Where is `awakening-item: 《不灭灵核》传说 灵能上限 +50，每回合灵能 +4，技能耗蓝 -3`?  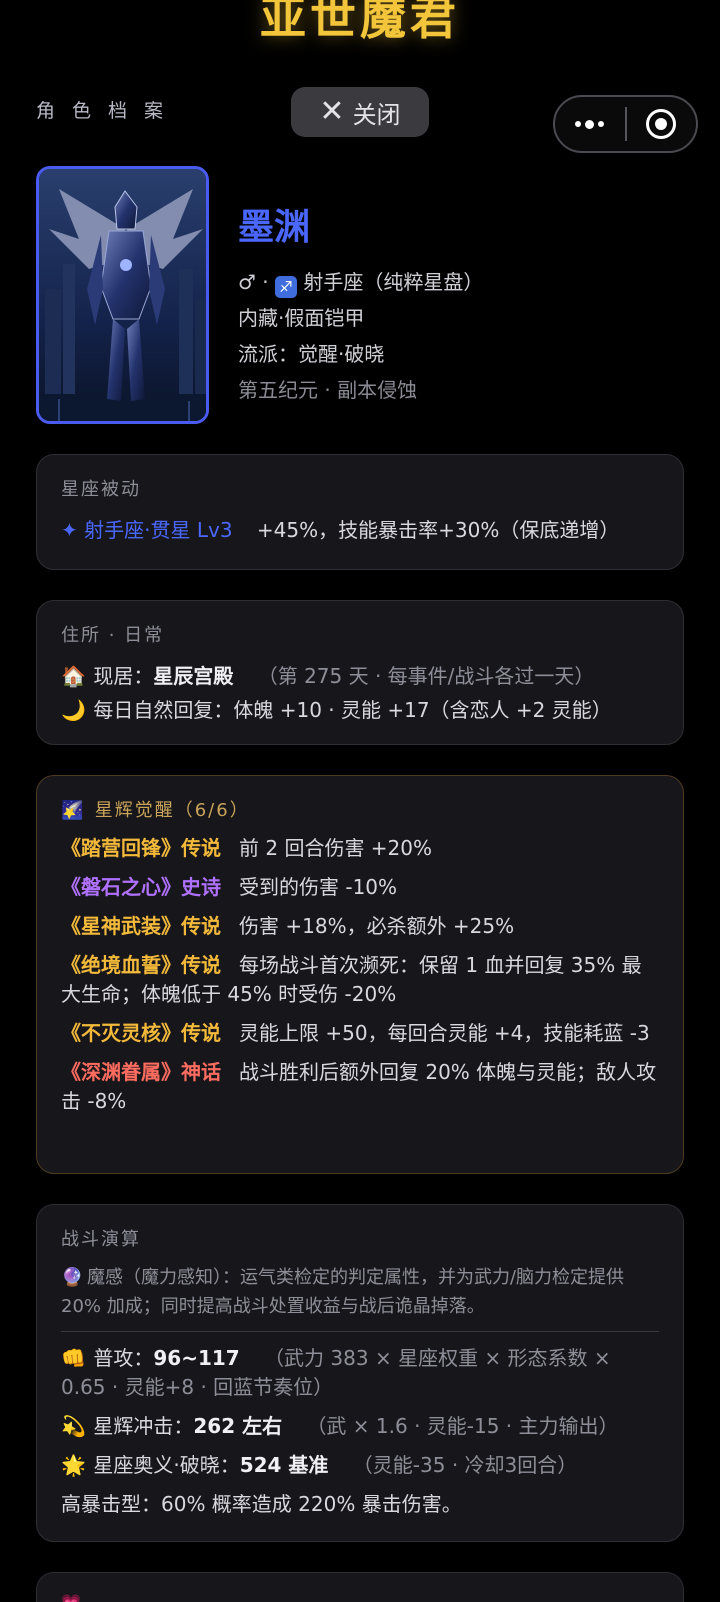
awakening-item: 《不灭灵核》传说 灵能上限 +50，每回合灵能 +4，技能耗蓝 -3 is located at coordinates (360, 1033).